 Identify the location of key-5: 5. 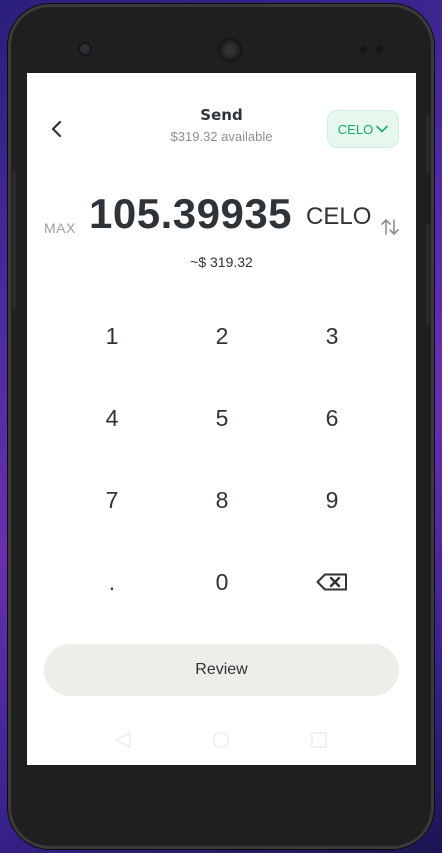
(222, 418).